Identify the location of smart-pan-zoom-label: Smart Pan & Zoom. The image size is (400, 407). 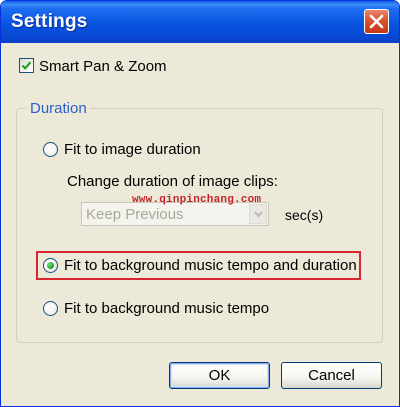
(103, 66).